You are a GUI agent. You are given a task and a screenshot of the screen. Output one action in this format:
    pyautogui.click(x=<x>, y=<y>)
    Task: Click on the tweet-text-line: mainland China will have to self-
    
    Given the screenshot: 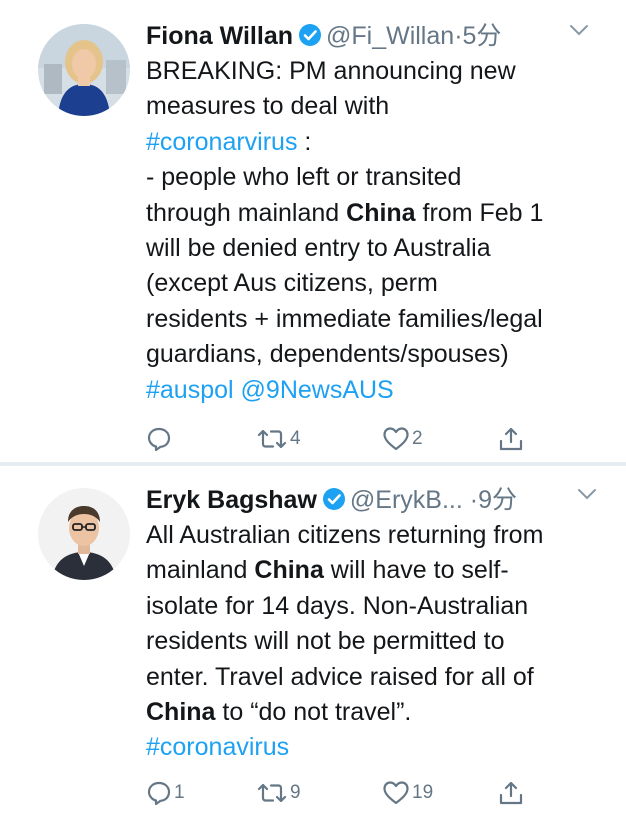 What is the action you would take?
    pyautogui.click(x=379, y=570)
    